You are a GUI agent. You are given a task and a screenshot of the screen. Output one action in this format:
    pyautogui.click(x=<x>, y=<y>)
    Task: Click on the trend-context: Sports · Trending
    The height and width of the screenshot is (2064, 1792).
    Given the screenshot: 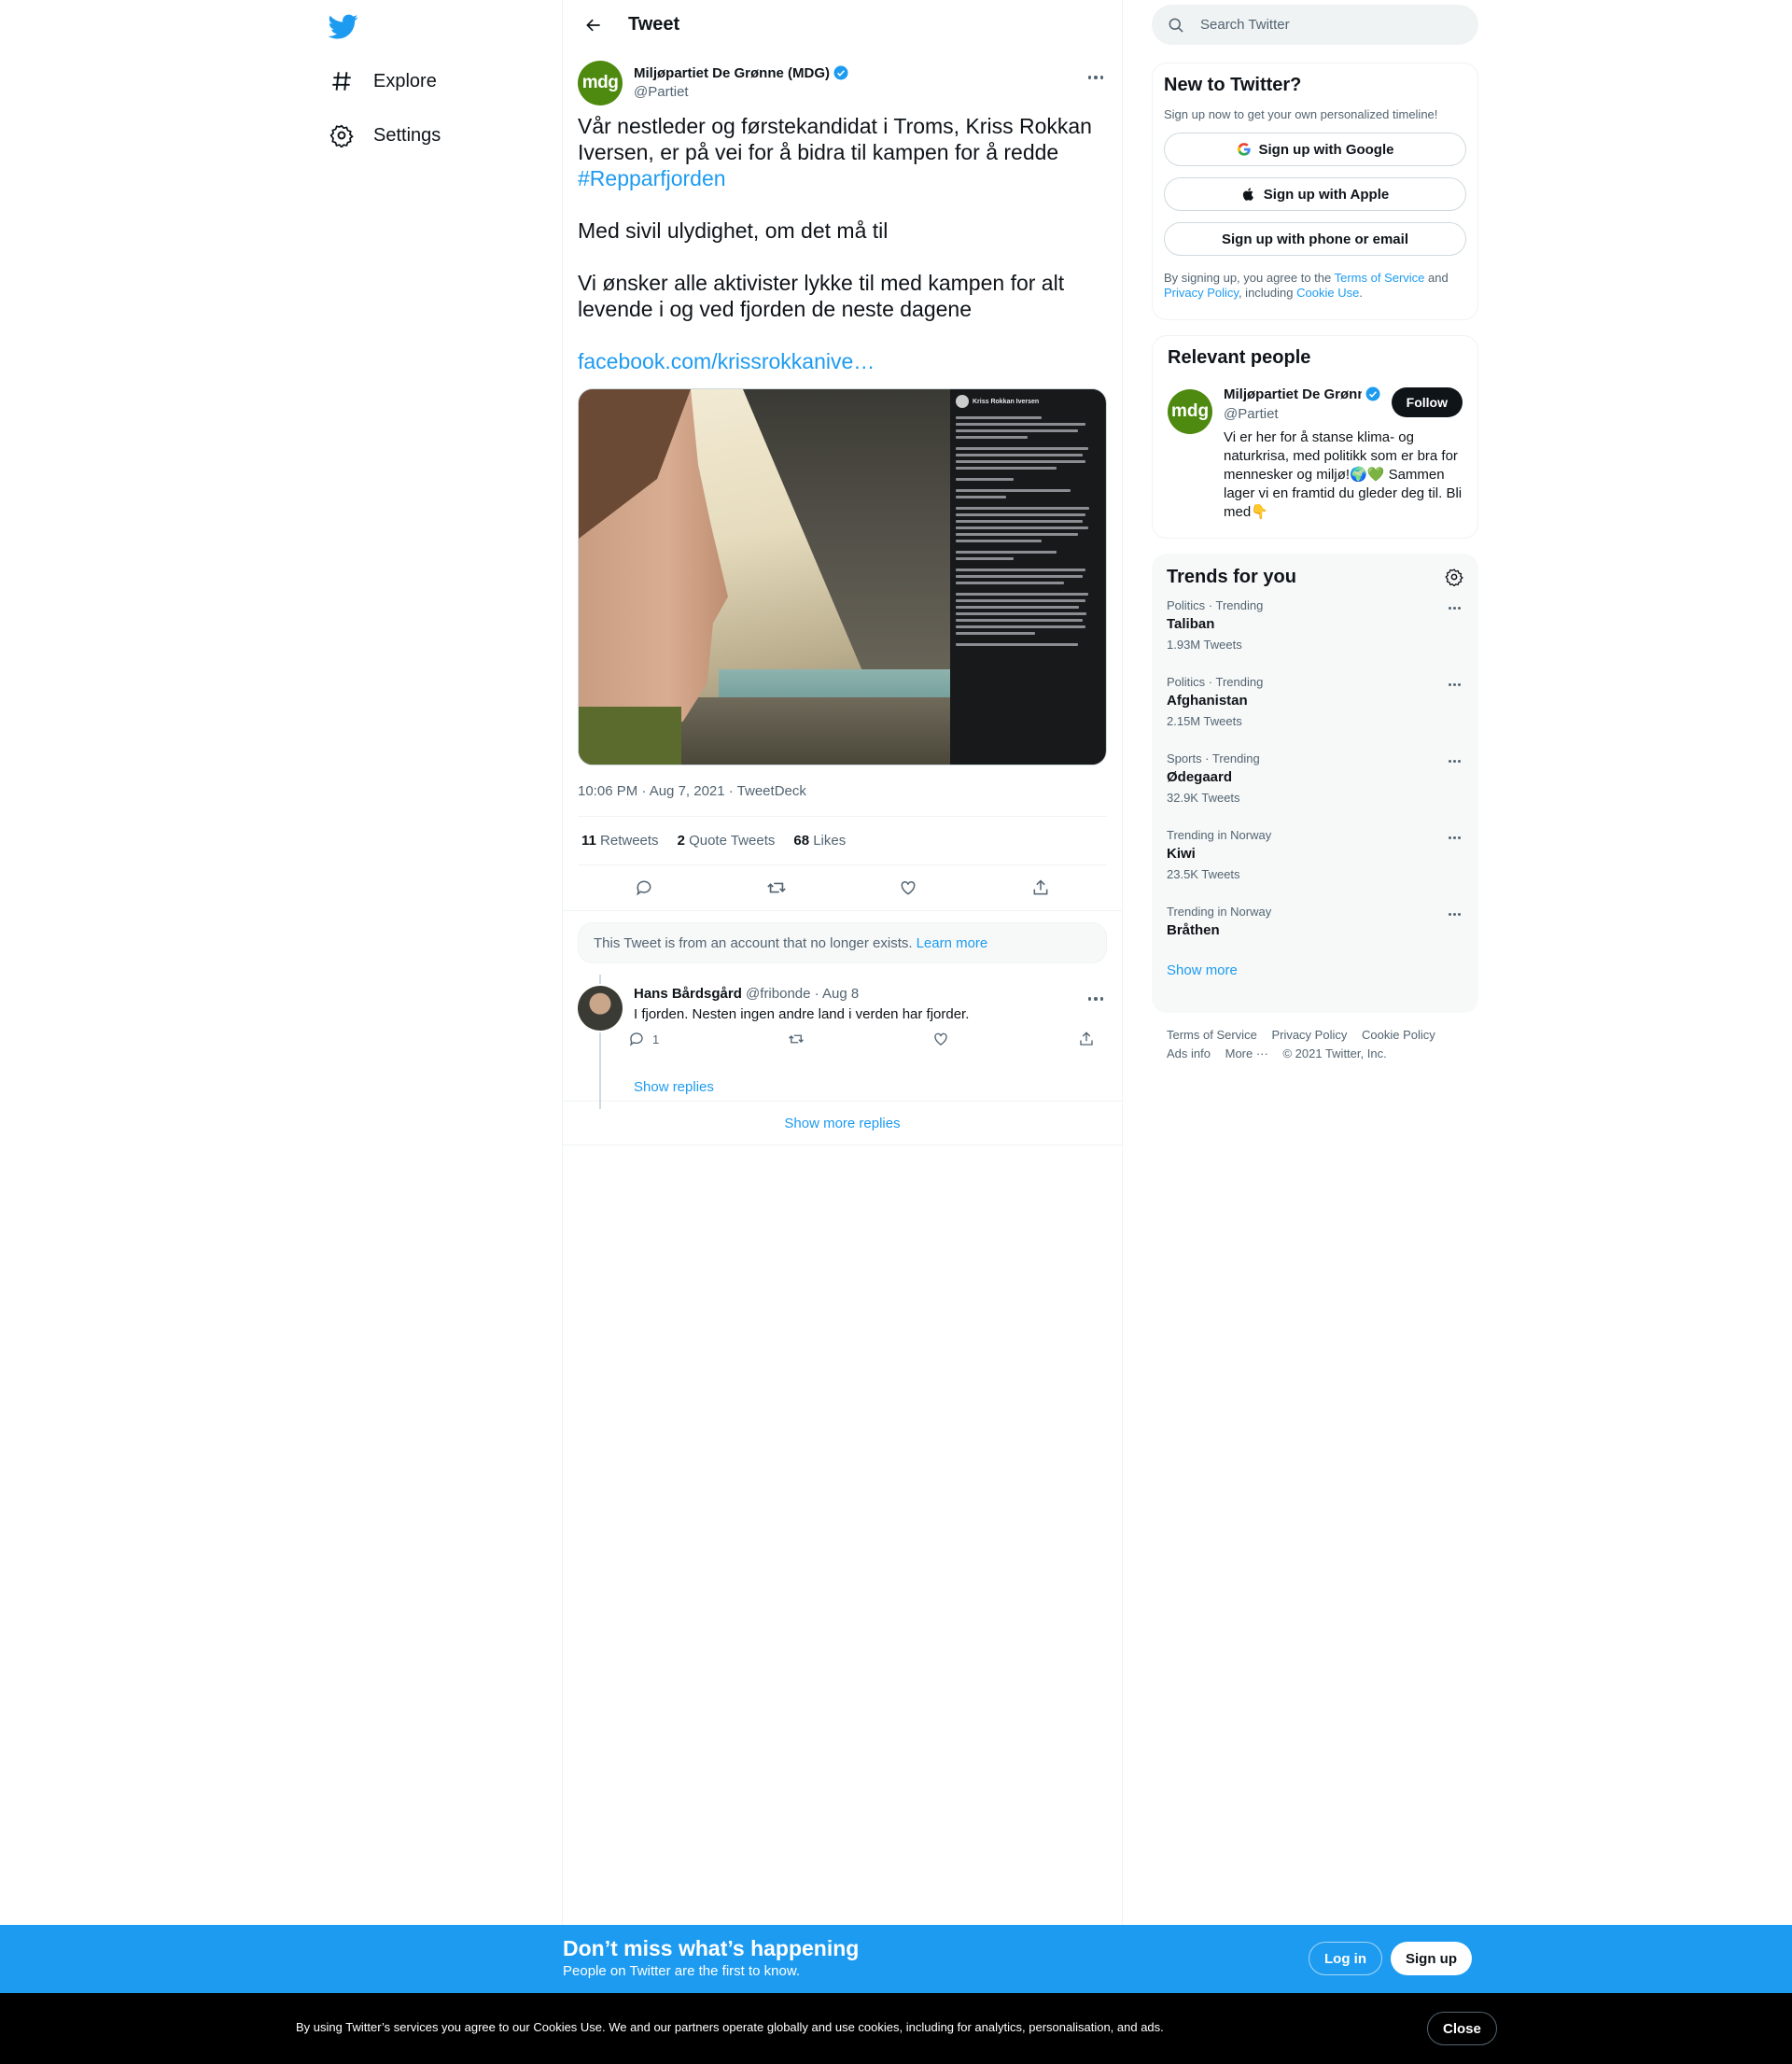 What is the action you would take?
    pyautogui.click(x=1213, y=758)
    